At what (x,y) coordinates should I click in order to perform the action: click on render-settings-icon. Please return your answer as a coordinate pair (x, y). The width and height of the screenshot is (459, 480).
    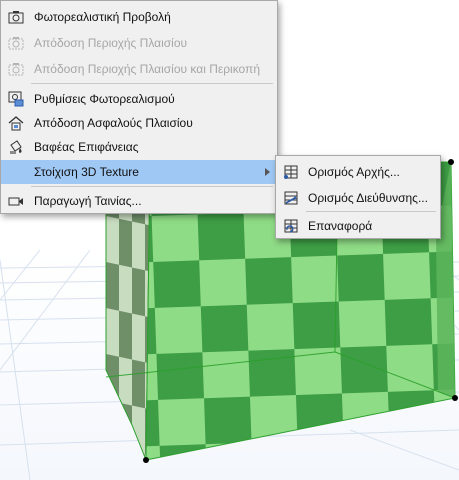
    Looking at the image, I should click on (16, 99).